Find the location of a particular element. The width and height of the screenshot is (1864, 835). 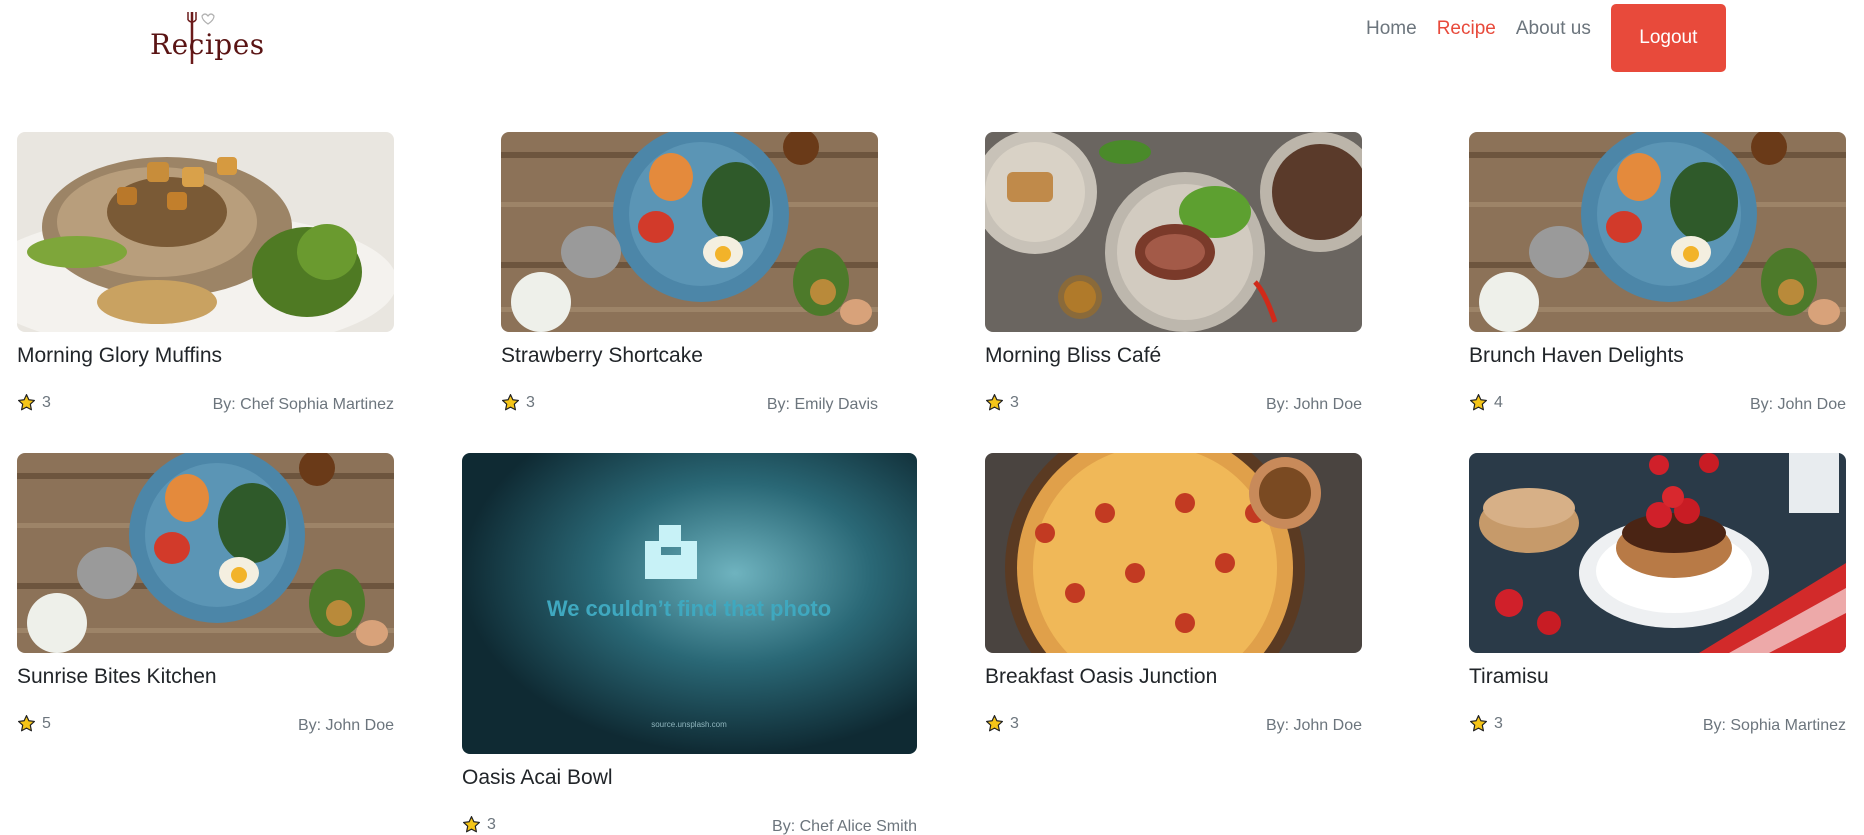

nav-recipe-link: Recipe is located at coordinates (1466, 29).